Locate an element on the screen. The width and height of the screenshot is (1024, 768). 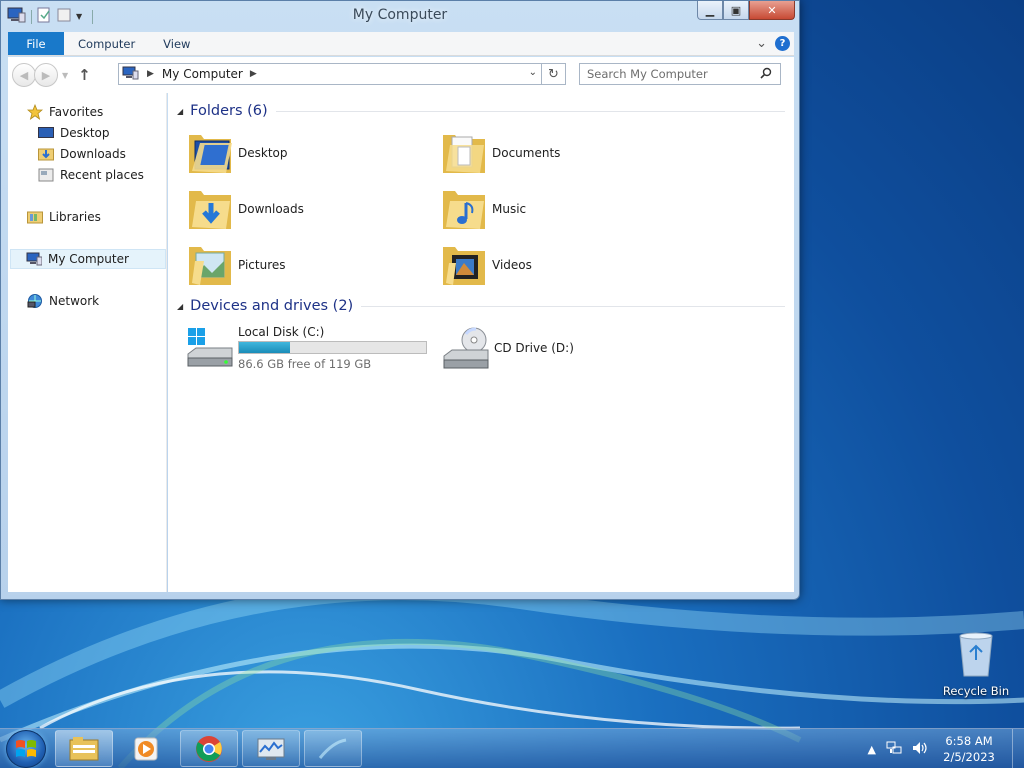
window-bottom-border is located at coordinates (401, 593).